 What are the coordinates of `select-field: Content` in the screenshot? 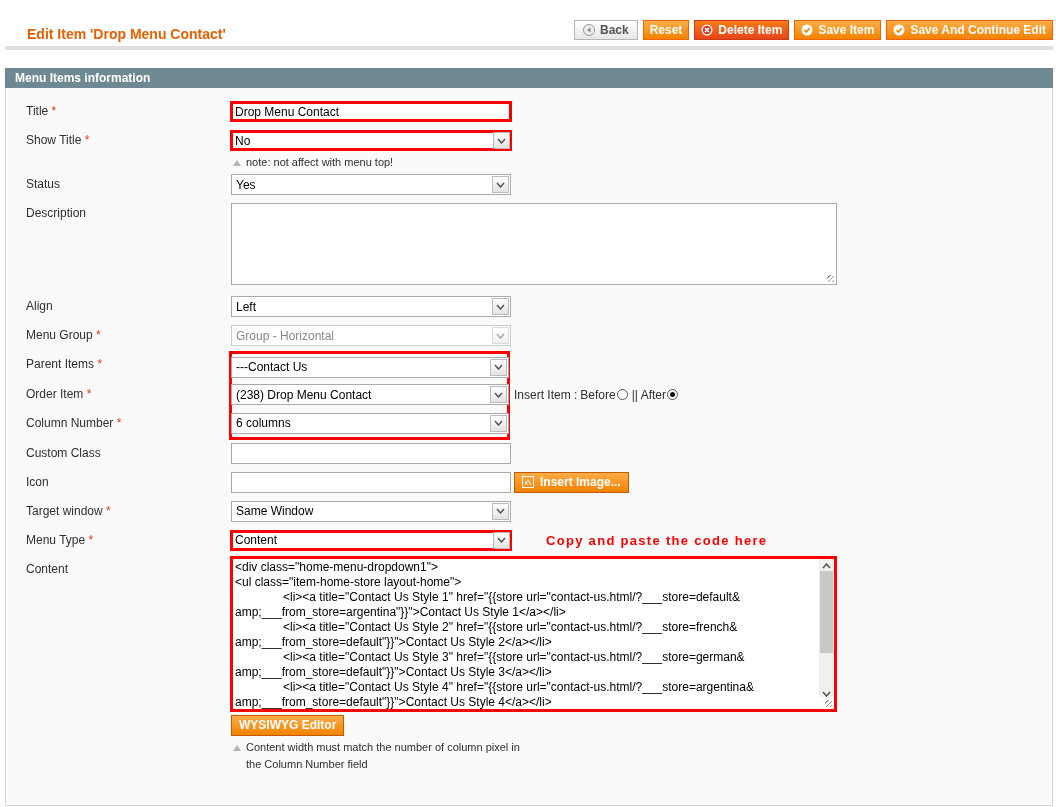 It's located at (371, 540).